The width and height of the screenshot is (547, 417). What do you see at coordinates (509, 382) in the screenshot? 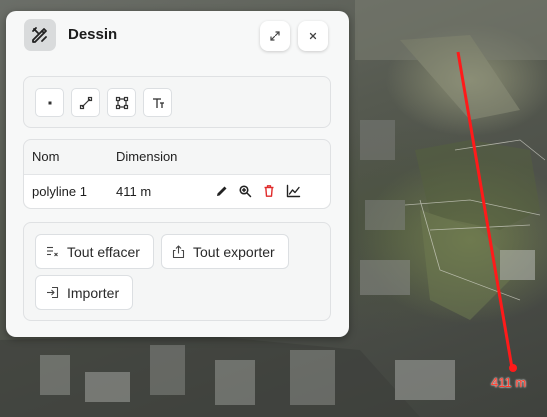
I see `measure-distance-label: 411 m` at bounding box center [509, 382].